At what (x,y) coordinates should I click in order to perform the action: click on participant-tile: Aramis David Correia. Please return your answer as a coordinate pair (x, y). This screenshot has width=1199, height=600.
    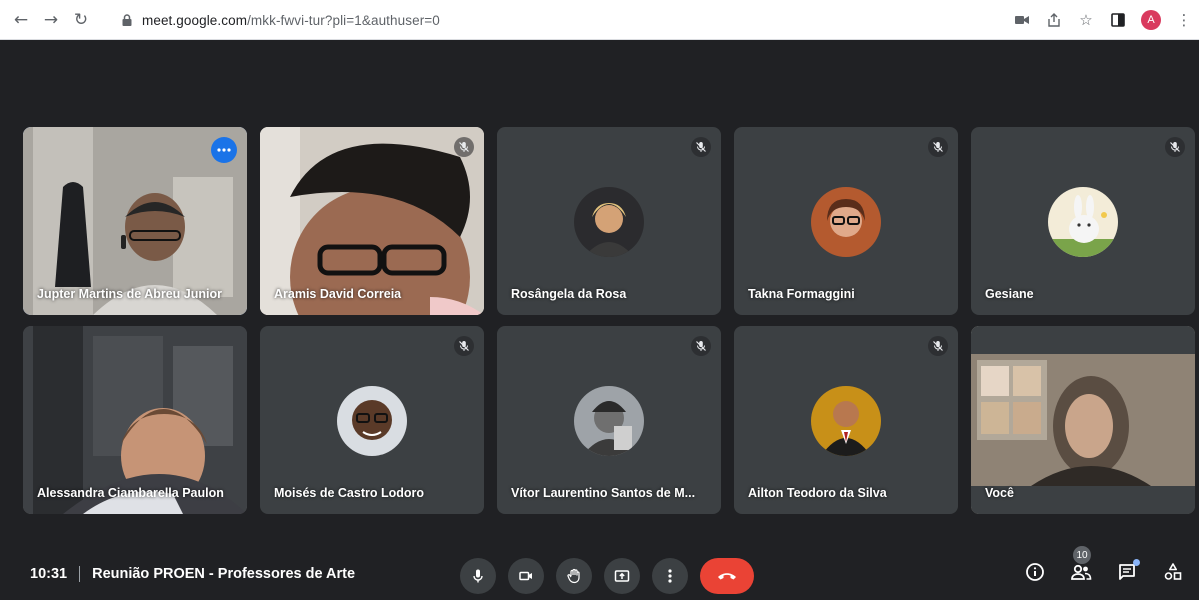
    Looking at the image, I should click on (372, 221).